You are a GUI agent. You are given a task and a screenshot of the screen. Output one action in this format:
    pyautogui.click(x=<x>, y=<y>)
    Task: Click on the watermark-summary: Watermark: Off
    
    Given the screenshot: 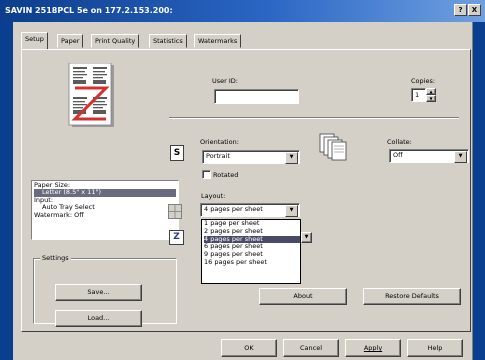 What is the action you would take?
    pyautogui.click(x=59, y=214)
    